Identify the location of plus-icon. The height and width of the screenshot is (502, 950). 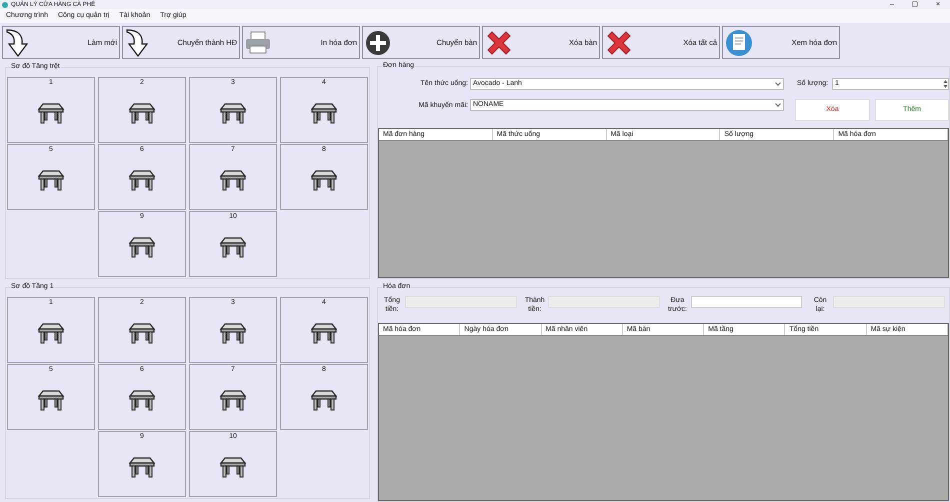
(378, 43).